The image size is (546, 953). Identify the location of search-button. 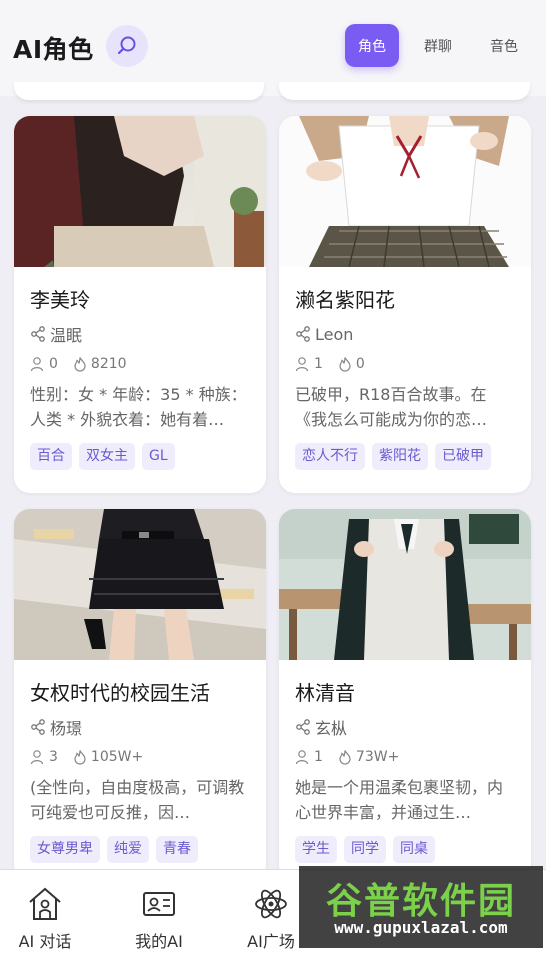
(127, 46).